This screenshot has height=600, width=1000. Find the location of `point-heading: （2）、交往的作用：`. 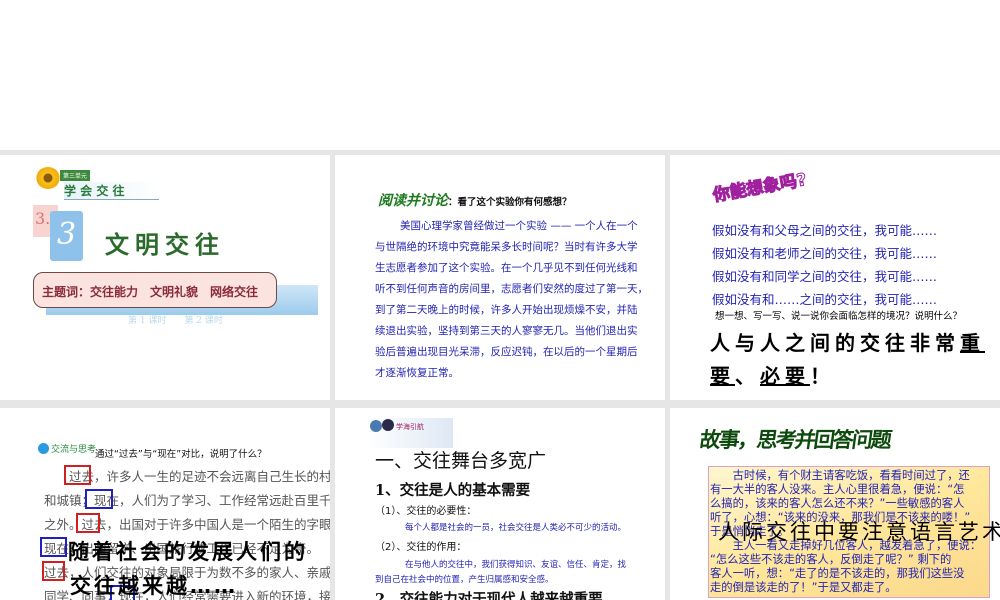

point-heading: （2）、交往的作用： is located at coordinates (421, 547).